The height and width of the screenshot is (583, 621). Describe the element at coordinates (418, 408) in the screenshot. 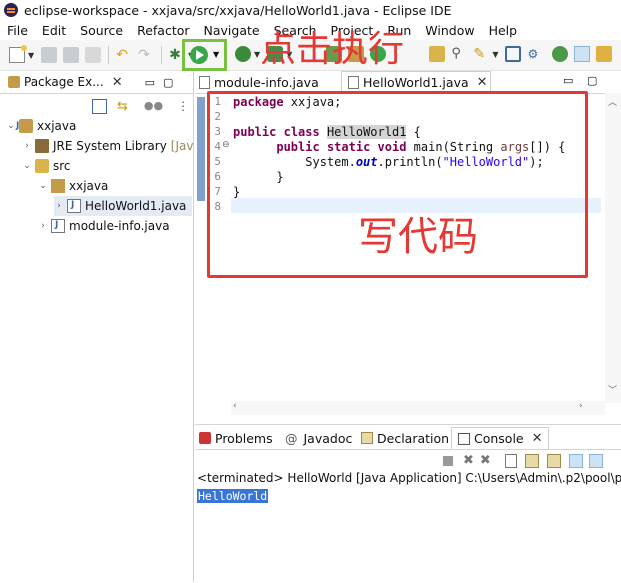

I see `horizontal-scrollbar: ‹ ›` at that location.